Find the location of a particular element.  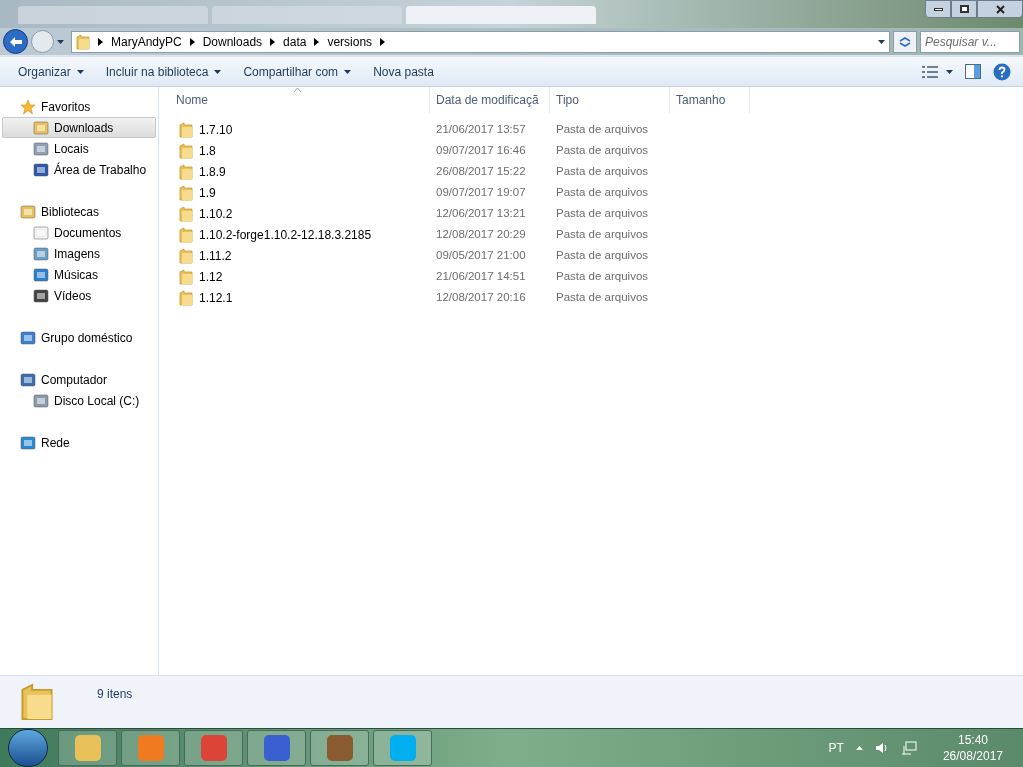

toolbar-button: Compartilhar com is located at coordinates (297, 71).